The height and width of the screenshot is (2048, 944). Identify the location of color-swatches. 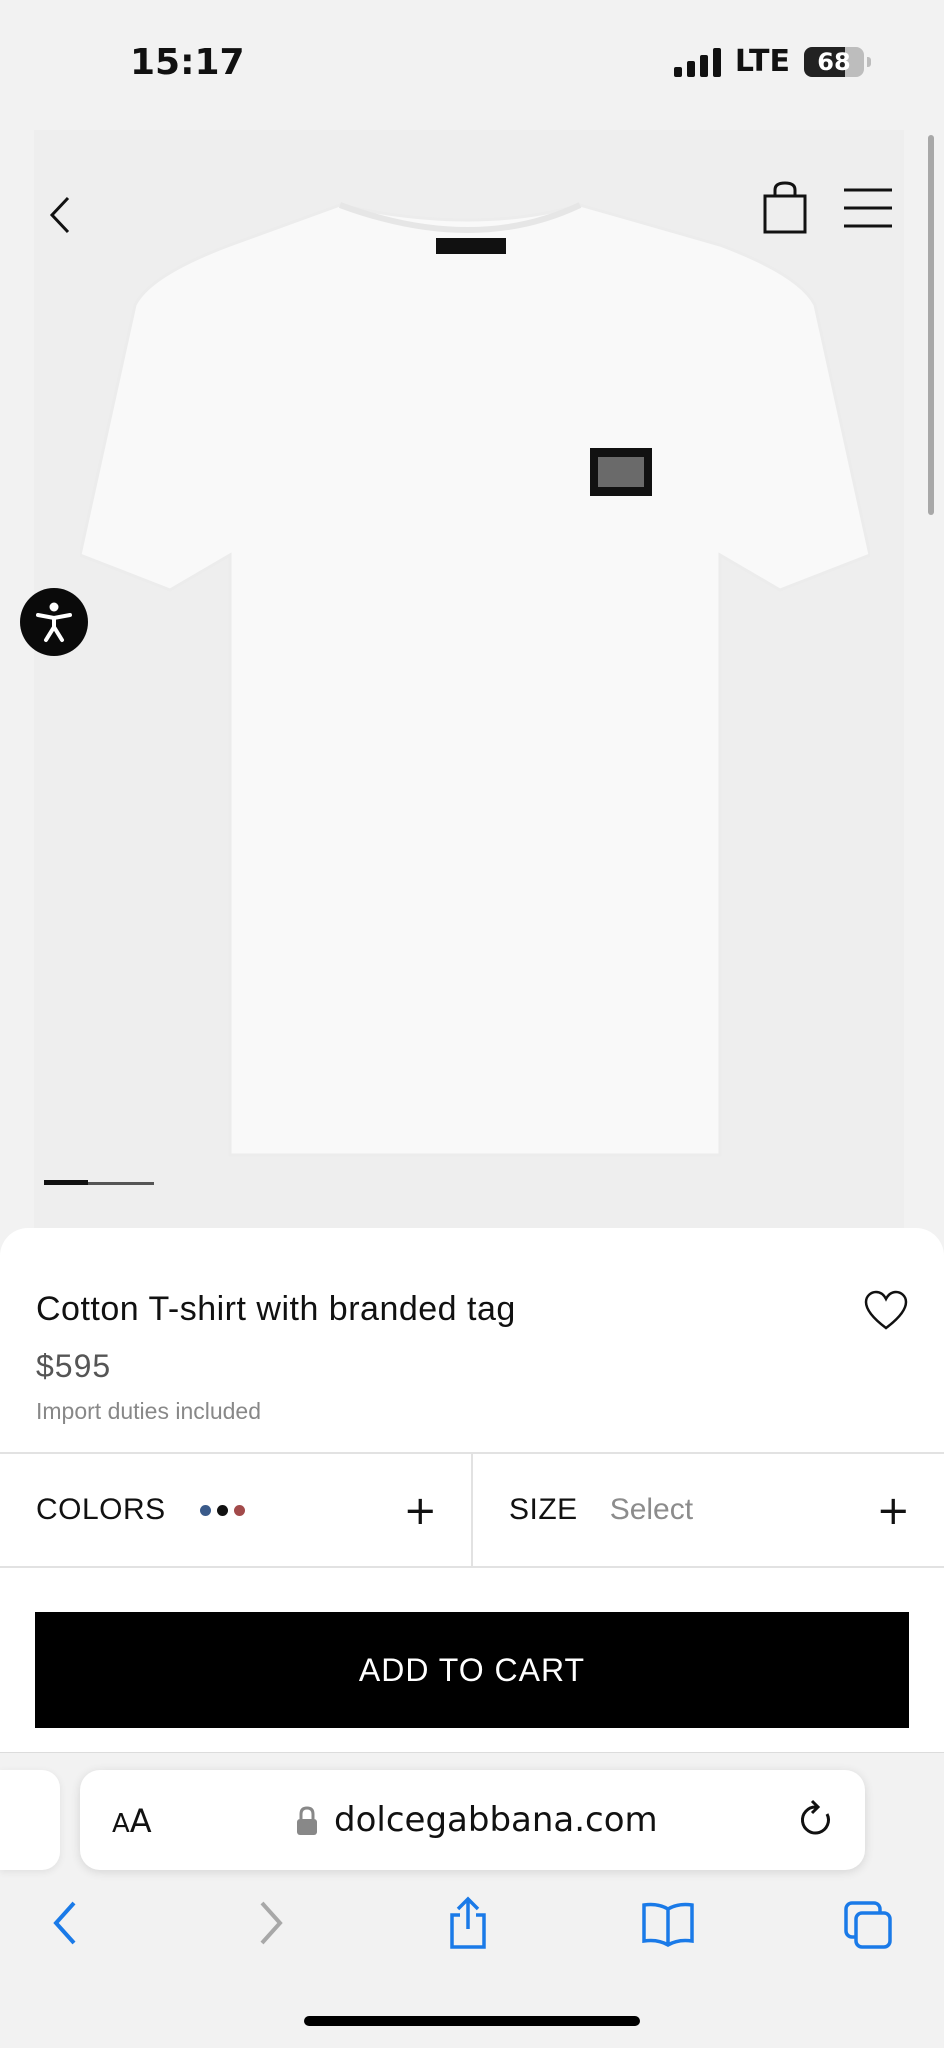
(222, 1510).